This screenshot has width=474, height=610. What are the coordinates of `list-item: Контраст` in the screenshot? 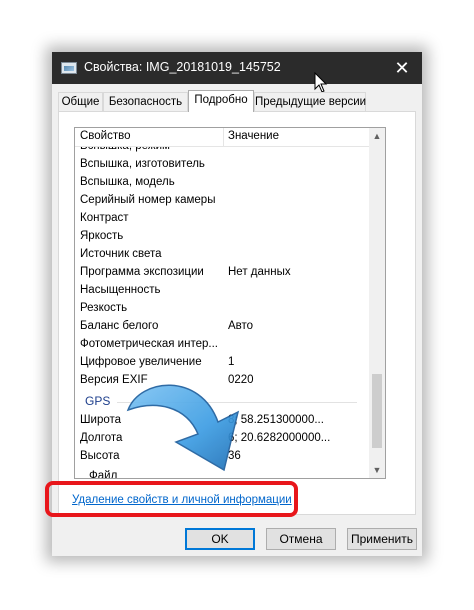 It's located at (222, 219).